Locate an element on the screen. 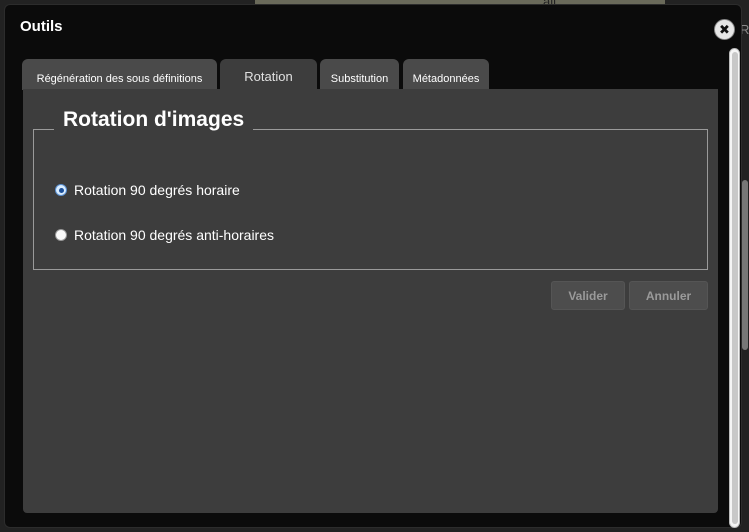 This screenshot has width=749, height=532. tab-regeneration: Régénération des sous définitions is located at coordinates (119, 74).